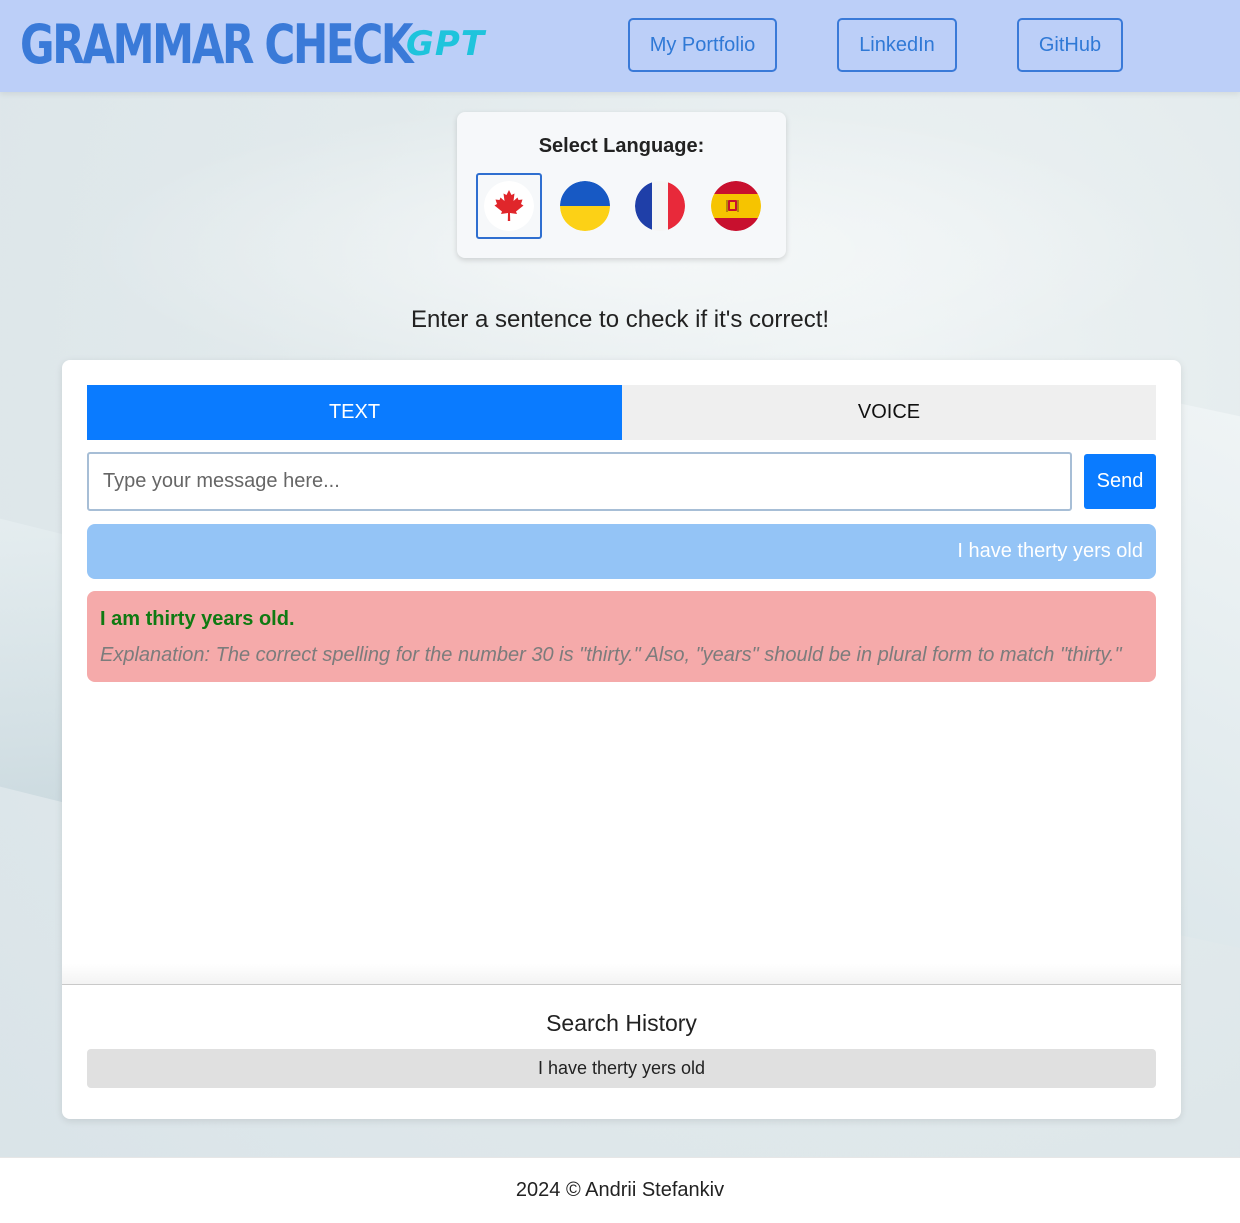 This screenshot has width=1240, height=1223. Describe the element at coordinates (217, 44) in the screenshot. I see `logo-title: GRAMMAR CHECK` at that location.